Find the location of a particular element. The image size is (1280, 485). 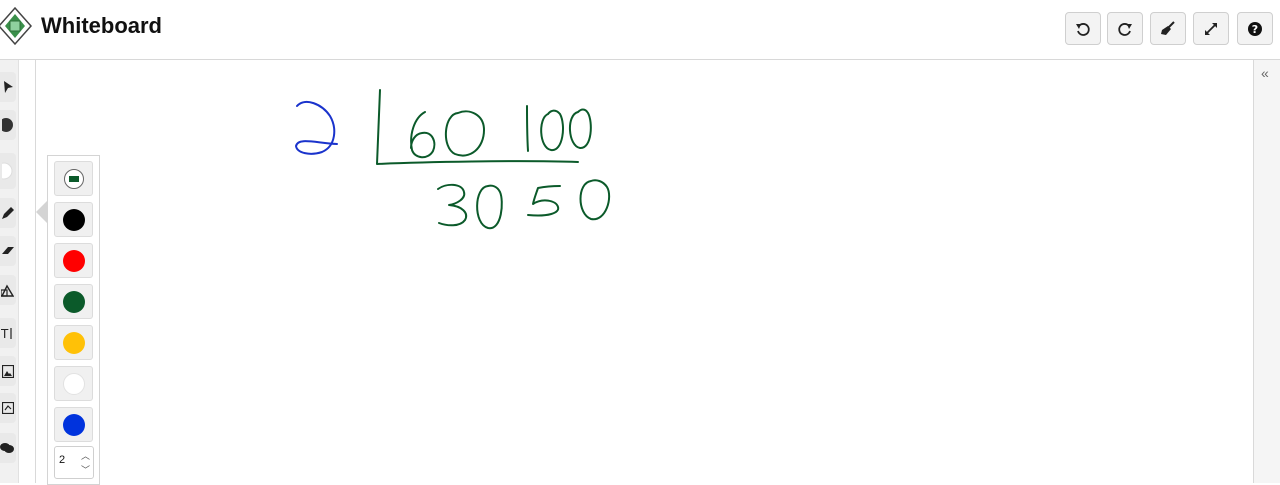

green-stroke-0a is located at coordinates (465, 133).